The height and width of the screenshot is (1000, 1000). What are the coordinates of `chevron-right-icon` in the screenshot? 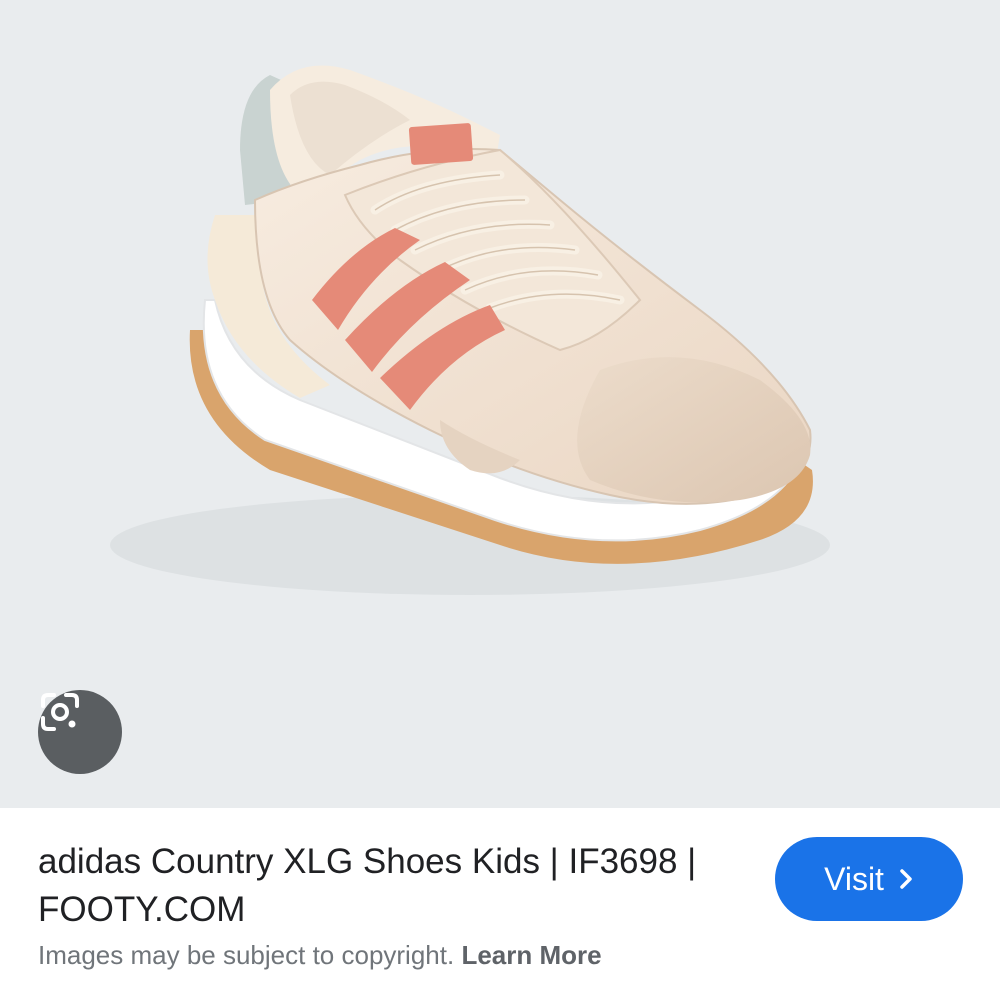 It's located at (906, 879).